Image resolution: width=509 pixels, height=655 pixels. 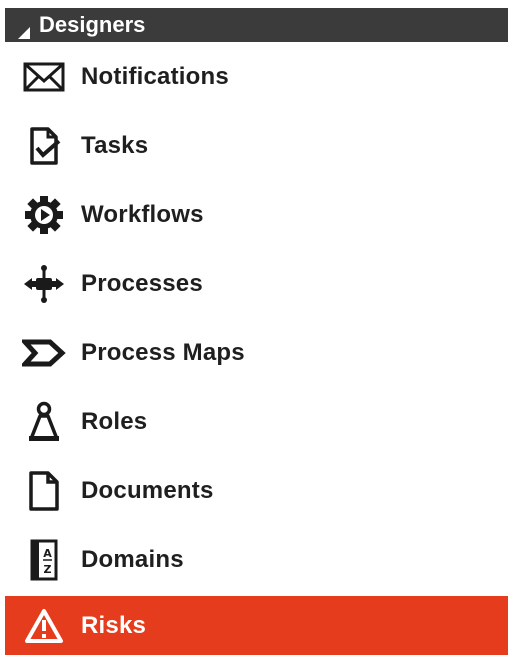 I want to click on svg-text: Z, so click(x=48, y=569).